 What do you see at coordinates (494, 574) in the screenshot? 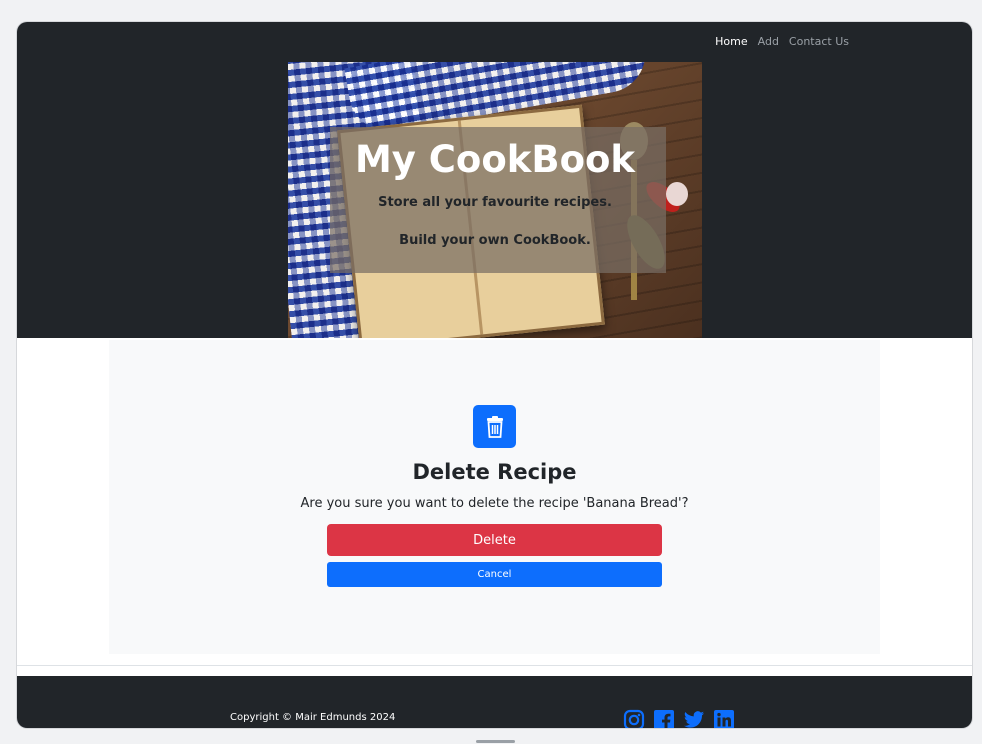
I see `cancel-button: Cancel` at bounding box center [494, 574].